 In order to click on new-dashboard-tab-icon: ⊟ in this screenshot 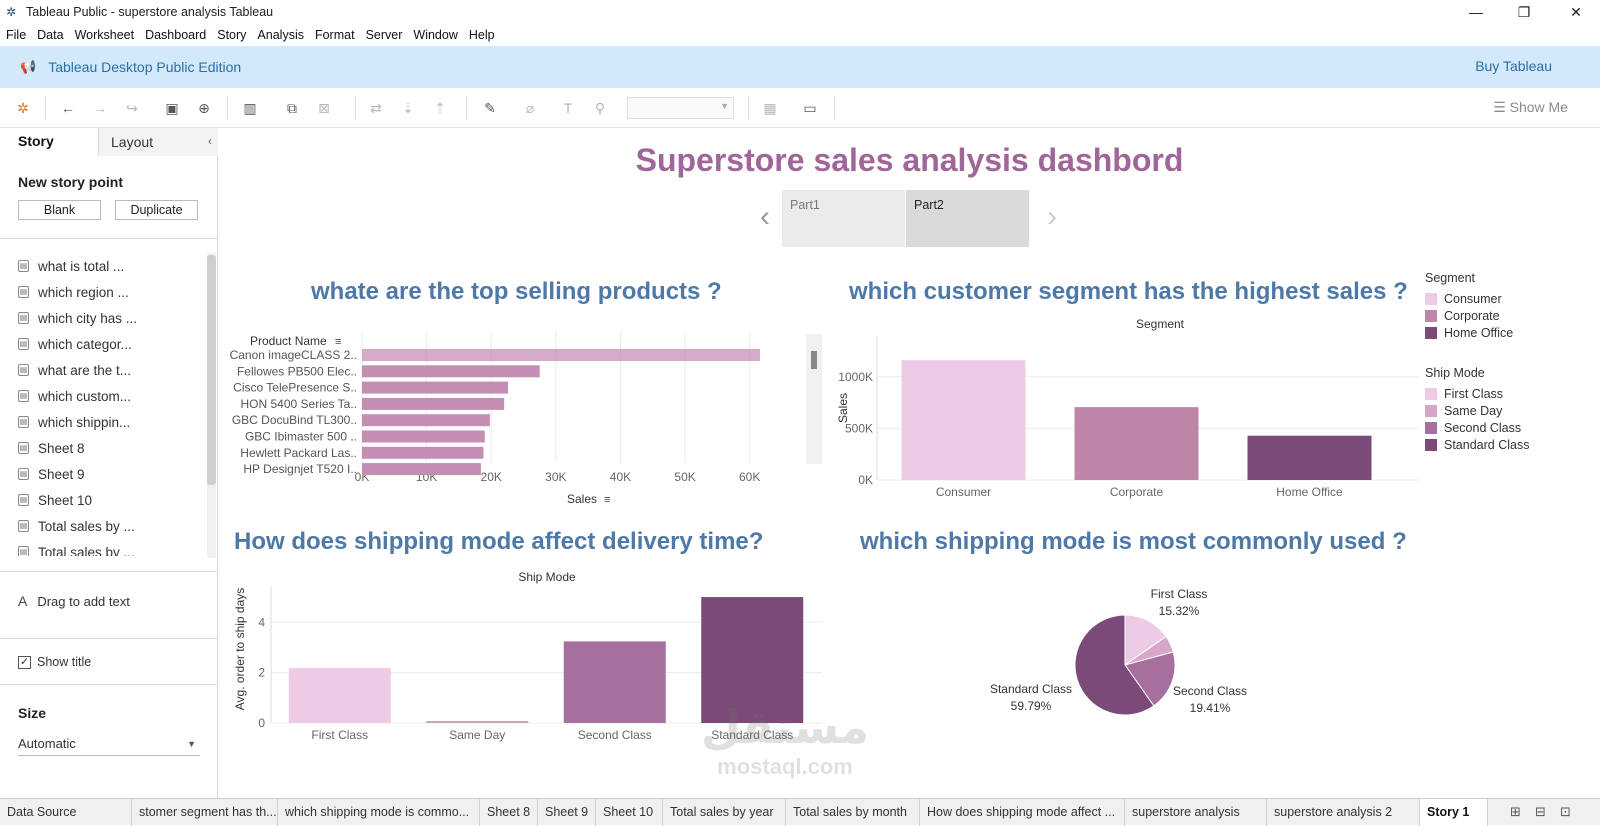, I will do `click(1540, 812)`.